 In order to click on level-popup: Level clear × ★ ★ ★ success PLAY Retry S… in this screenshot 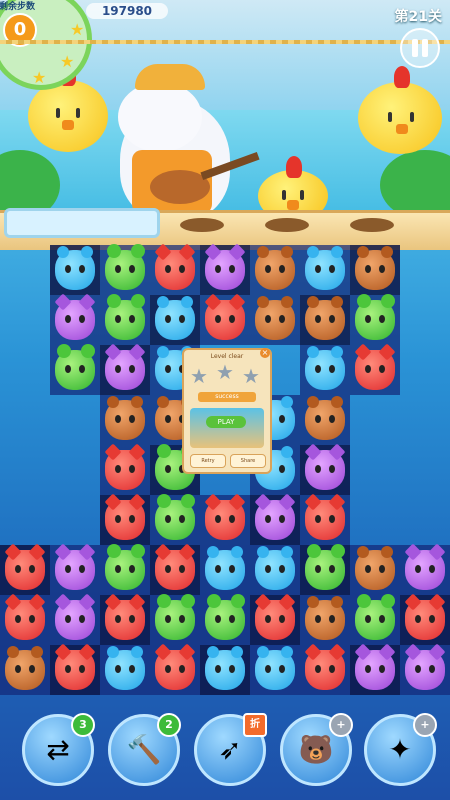, I will do `click(227, 411)`.